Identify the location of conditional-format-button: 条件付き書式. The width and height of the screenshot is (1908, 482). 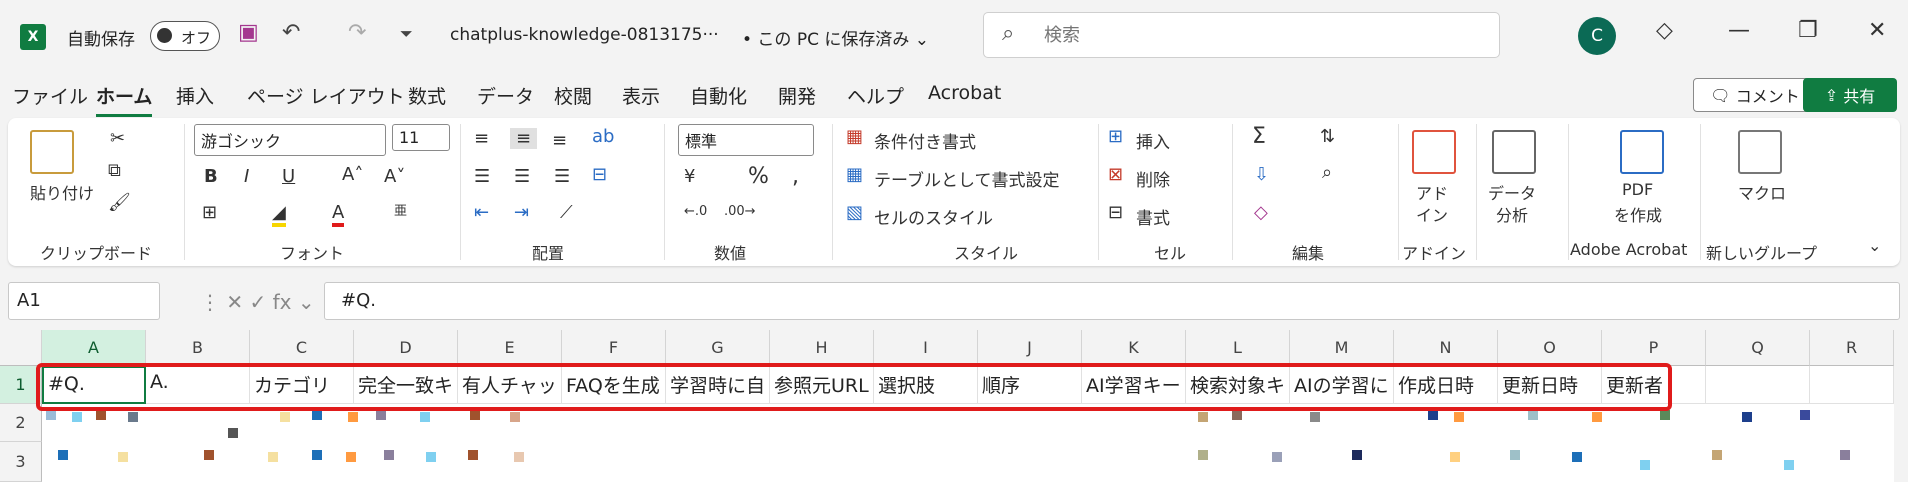
(925, 140).